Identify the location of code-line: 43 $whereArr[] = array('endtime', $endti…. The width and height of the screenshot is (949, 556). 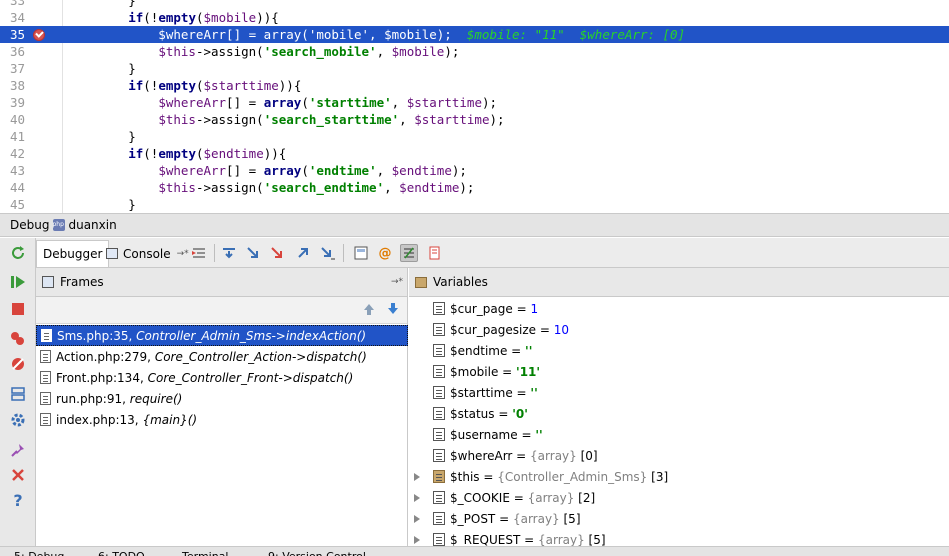
(474, 170).